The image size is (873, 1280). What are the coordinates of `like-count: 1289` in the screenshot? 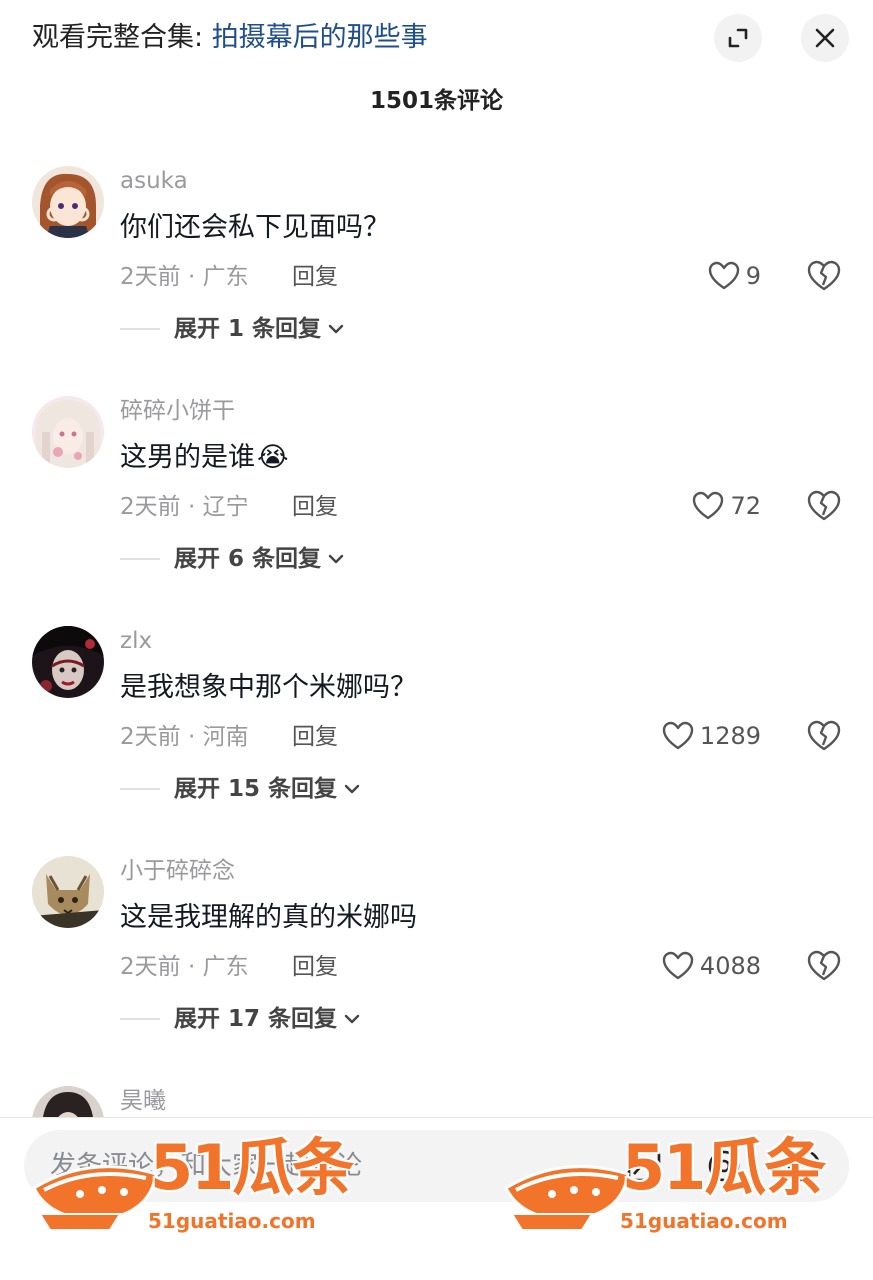 It's located at (730, 736).